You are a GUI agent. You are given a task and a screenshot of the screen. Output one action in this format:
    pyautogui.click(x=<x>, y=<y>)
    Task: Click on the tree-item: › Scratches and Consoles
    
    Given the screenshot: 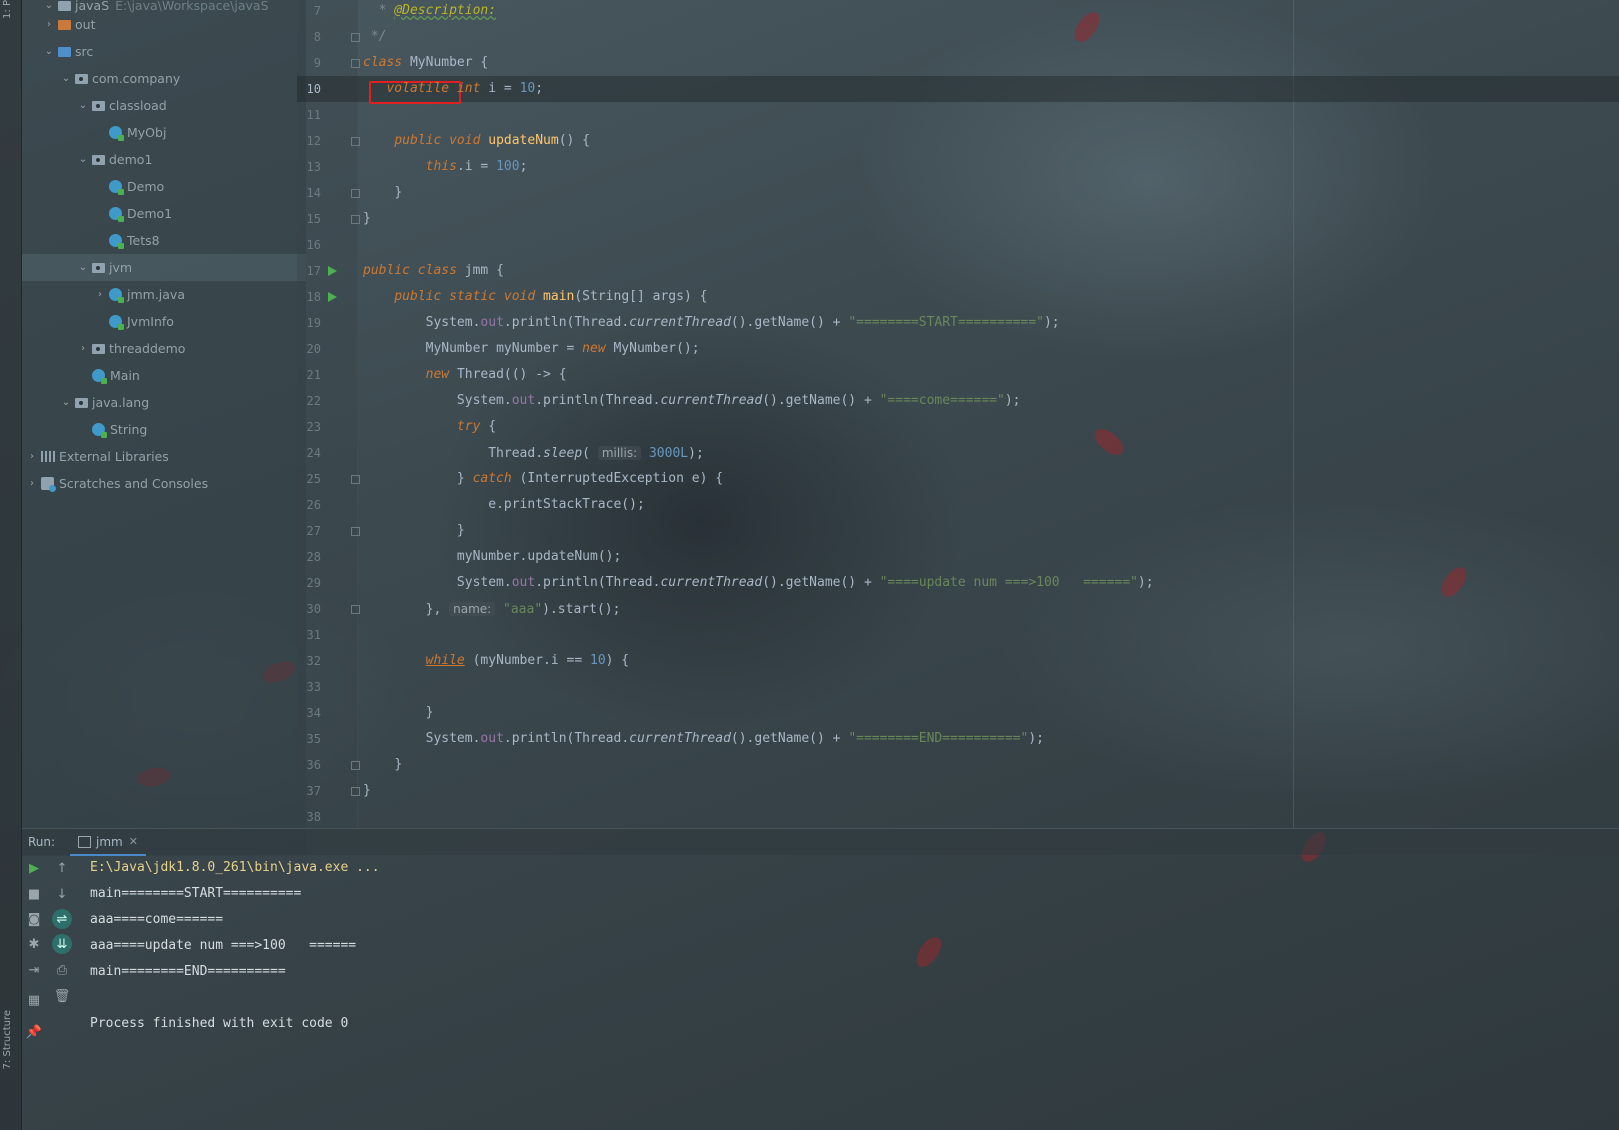 What is the action you would take?
    pyautogui.click(x=164, y=483)
    